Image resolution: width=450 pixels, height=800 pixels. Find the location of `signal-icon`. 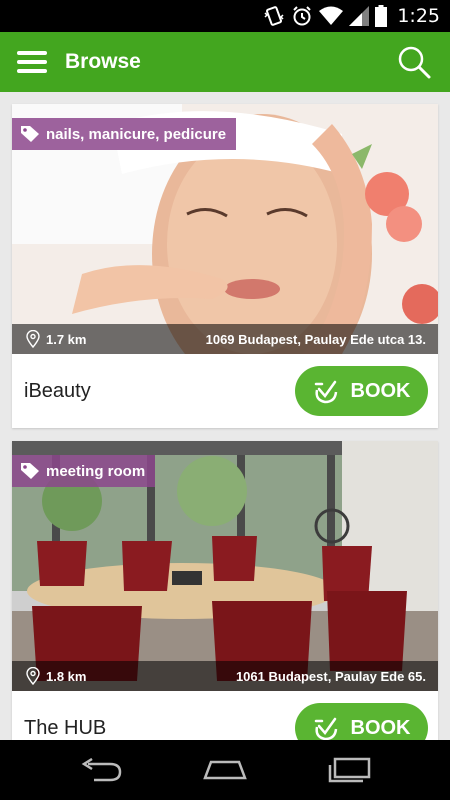

signal-icon is located at coordinates (359, 16).